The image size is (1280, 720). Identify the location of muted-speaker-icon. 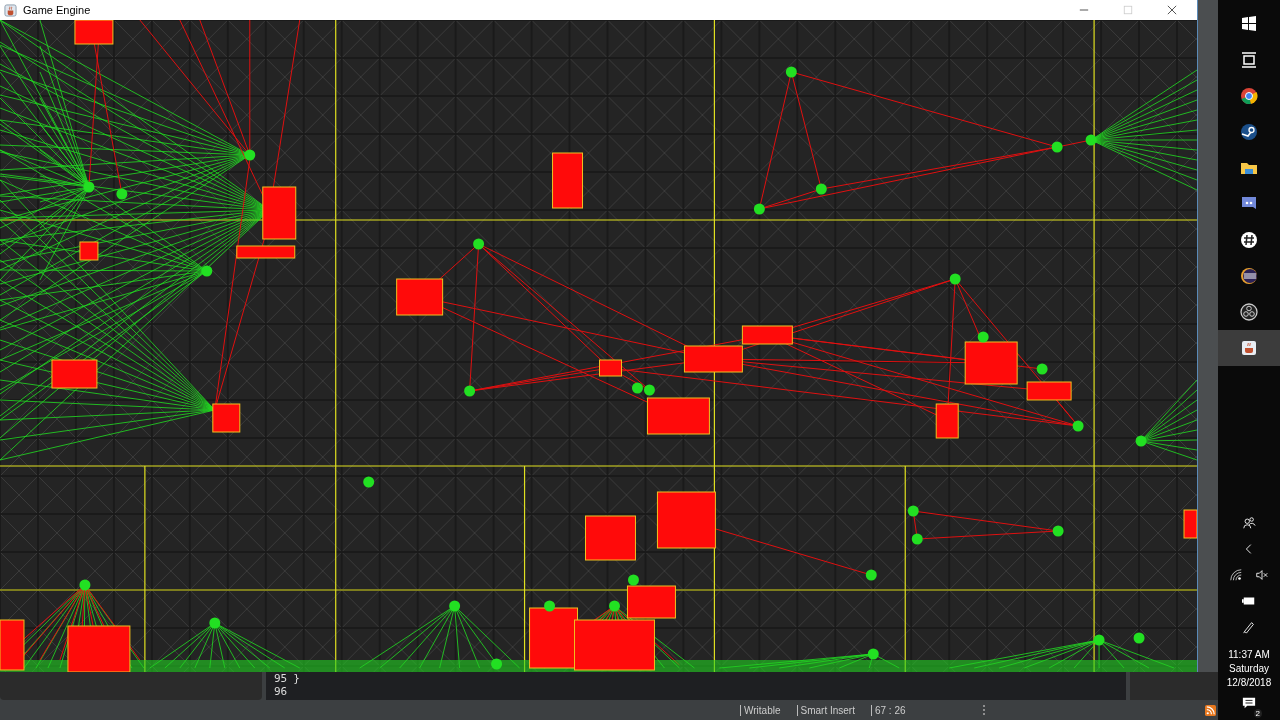
(1262, 575).